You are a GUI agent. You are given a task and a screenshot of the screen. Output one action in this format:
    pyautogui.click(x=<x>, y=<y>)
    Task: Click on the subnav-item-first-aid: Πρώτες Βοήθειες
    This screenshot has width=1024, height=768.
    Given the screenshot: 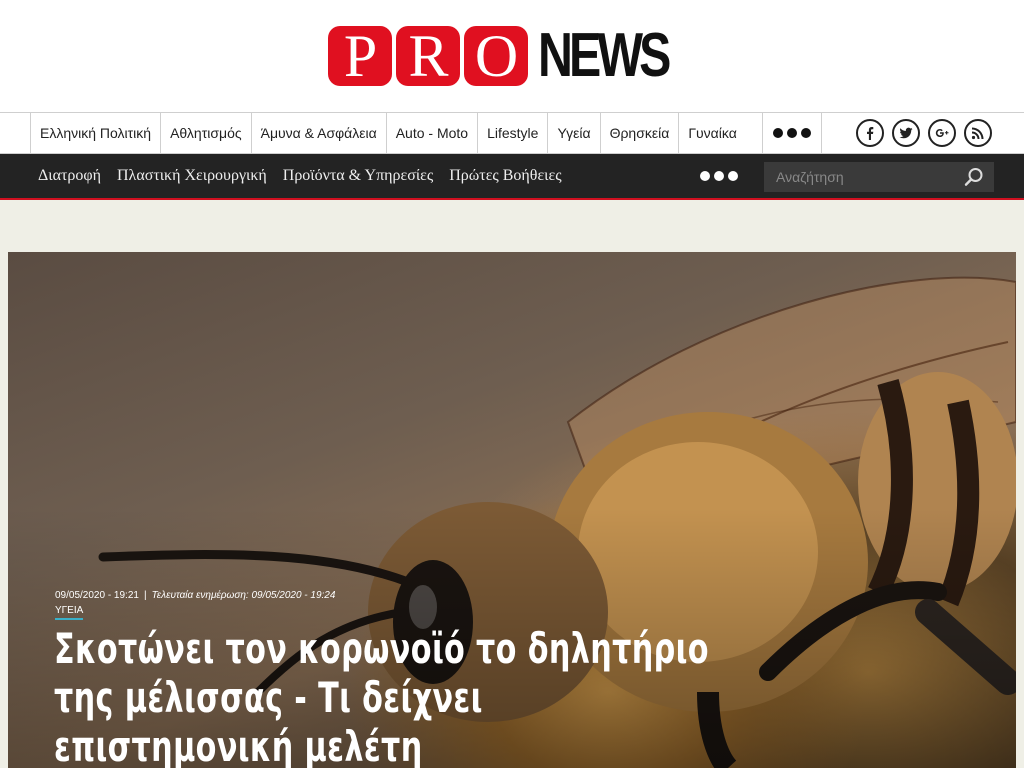 What is the action you would take?
    pyautogui.click(x=505, y=176)
    